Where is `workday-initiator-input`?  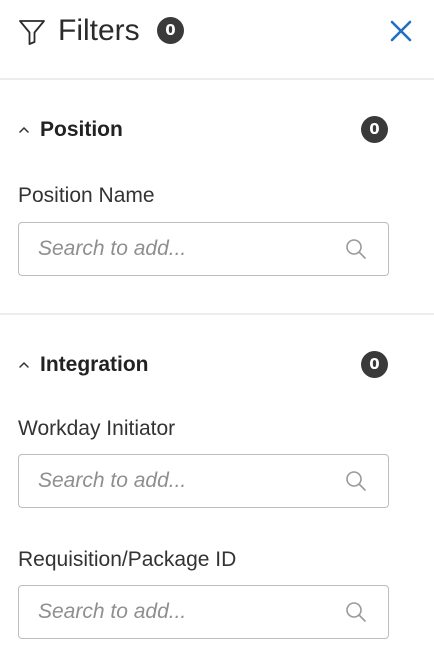 workday-initiator-input is located at coordinates (188, 481).